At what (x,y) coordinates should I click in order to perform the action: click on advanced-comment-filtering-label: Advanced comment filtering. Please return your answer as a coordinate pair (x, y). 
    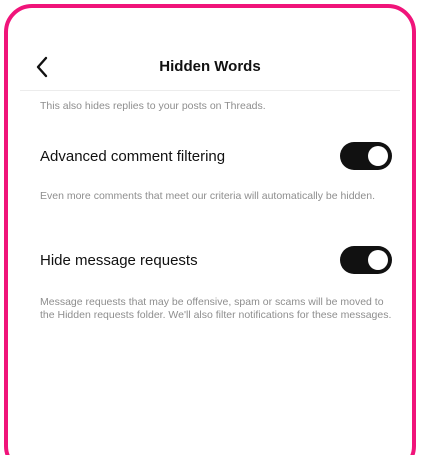
    Looking at the image, I should click on (133, 156).